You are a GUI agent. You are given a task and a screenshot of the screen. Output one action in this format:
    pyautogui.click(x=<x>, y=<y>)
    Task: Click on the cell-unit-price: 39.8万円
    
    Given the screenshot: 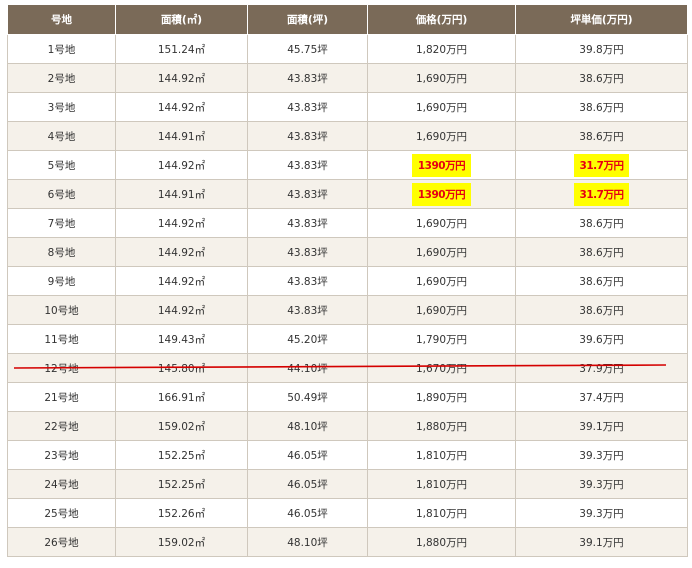 What is the action you would take?
    pyautogui.click(x=601, y=49)
    